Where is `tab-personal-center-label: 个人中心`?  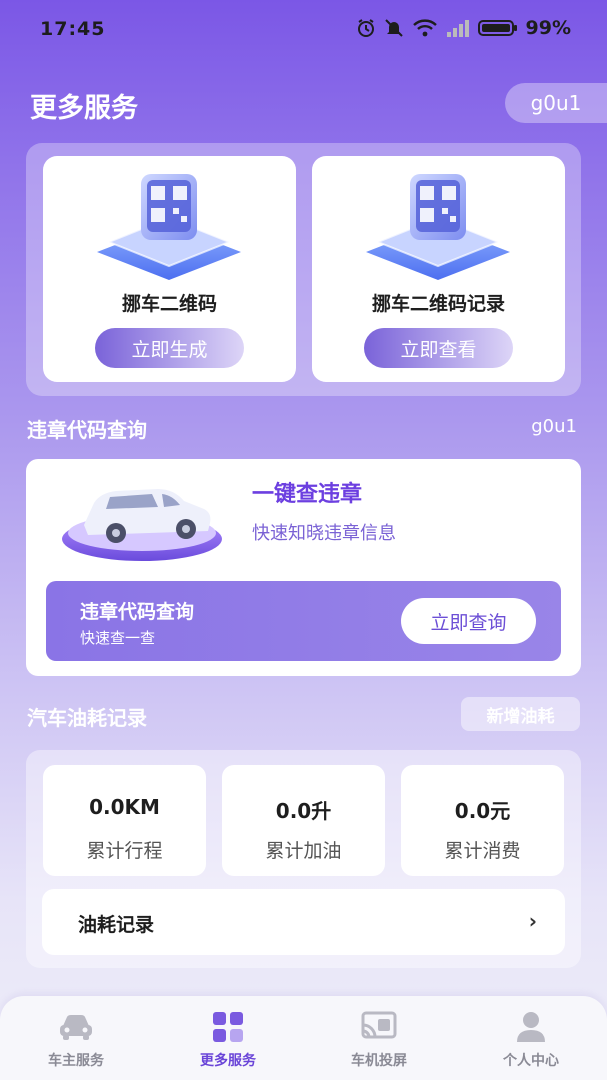
tab-personal-center-label: 个人中心 is located at coordinates (531, 1061).